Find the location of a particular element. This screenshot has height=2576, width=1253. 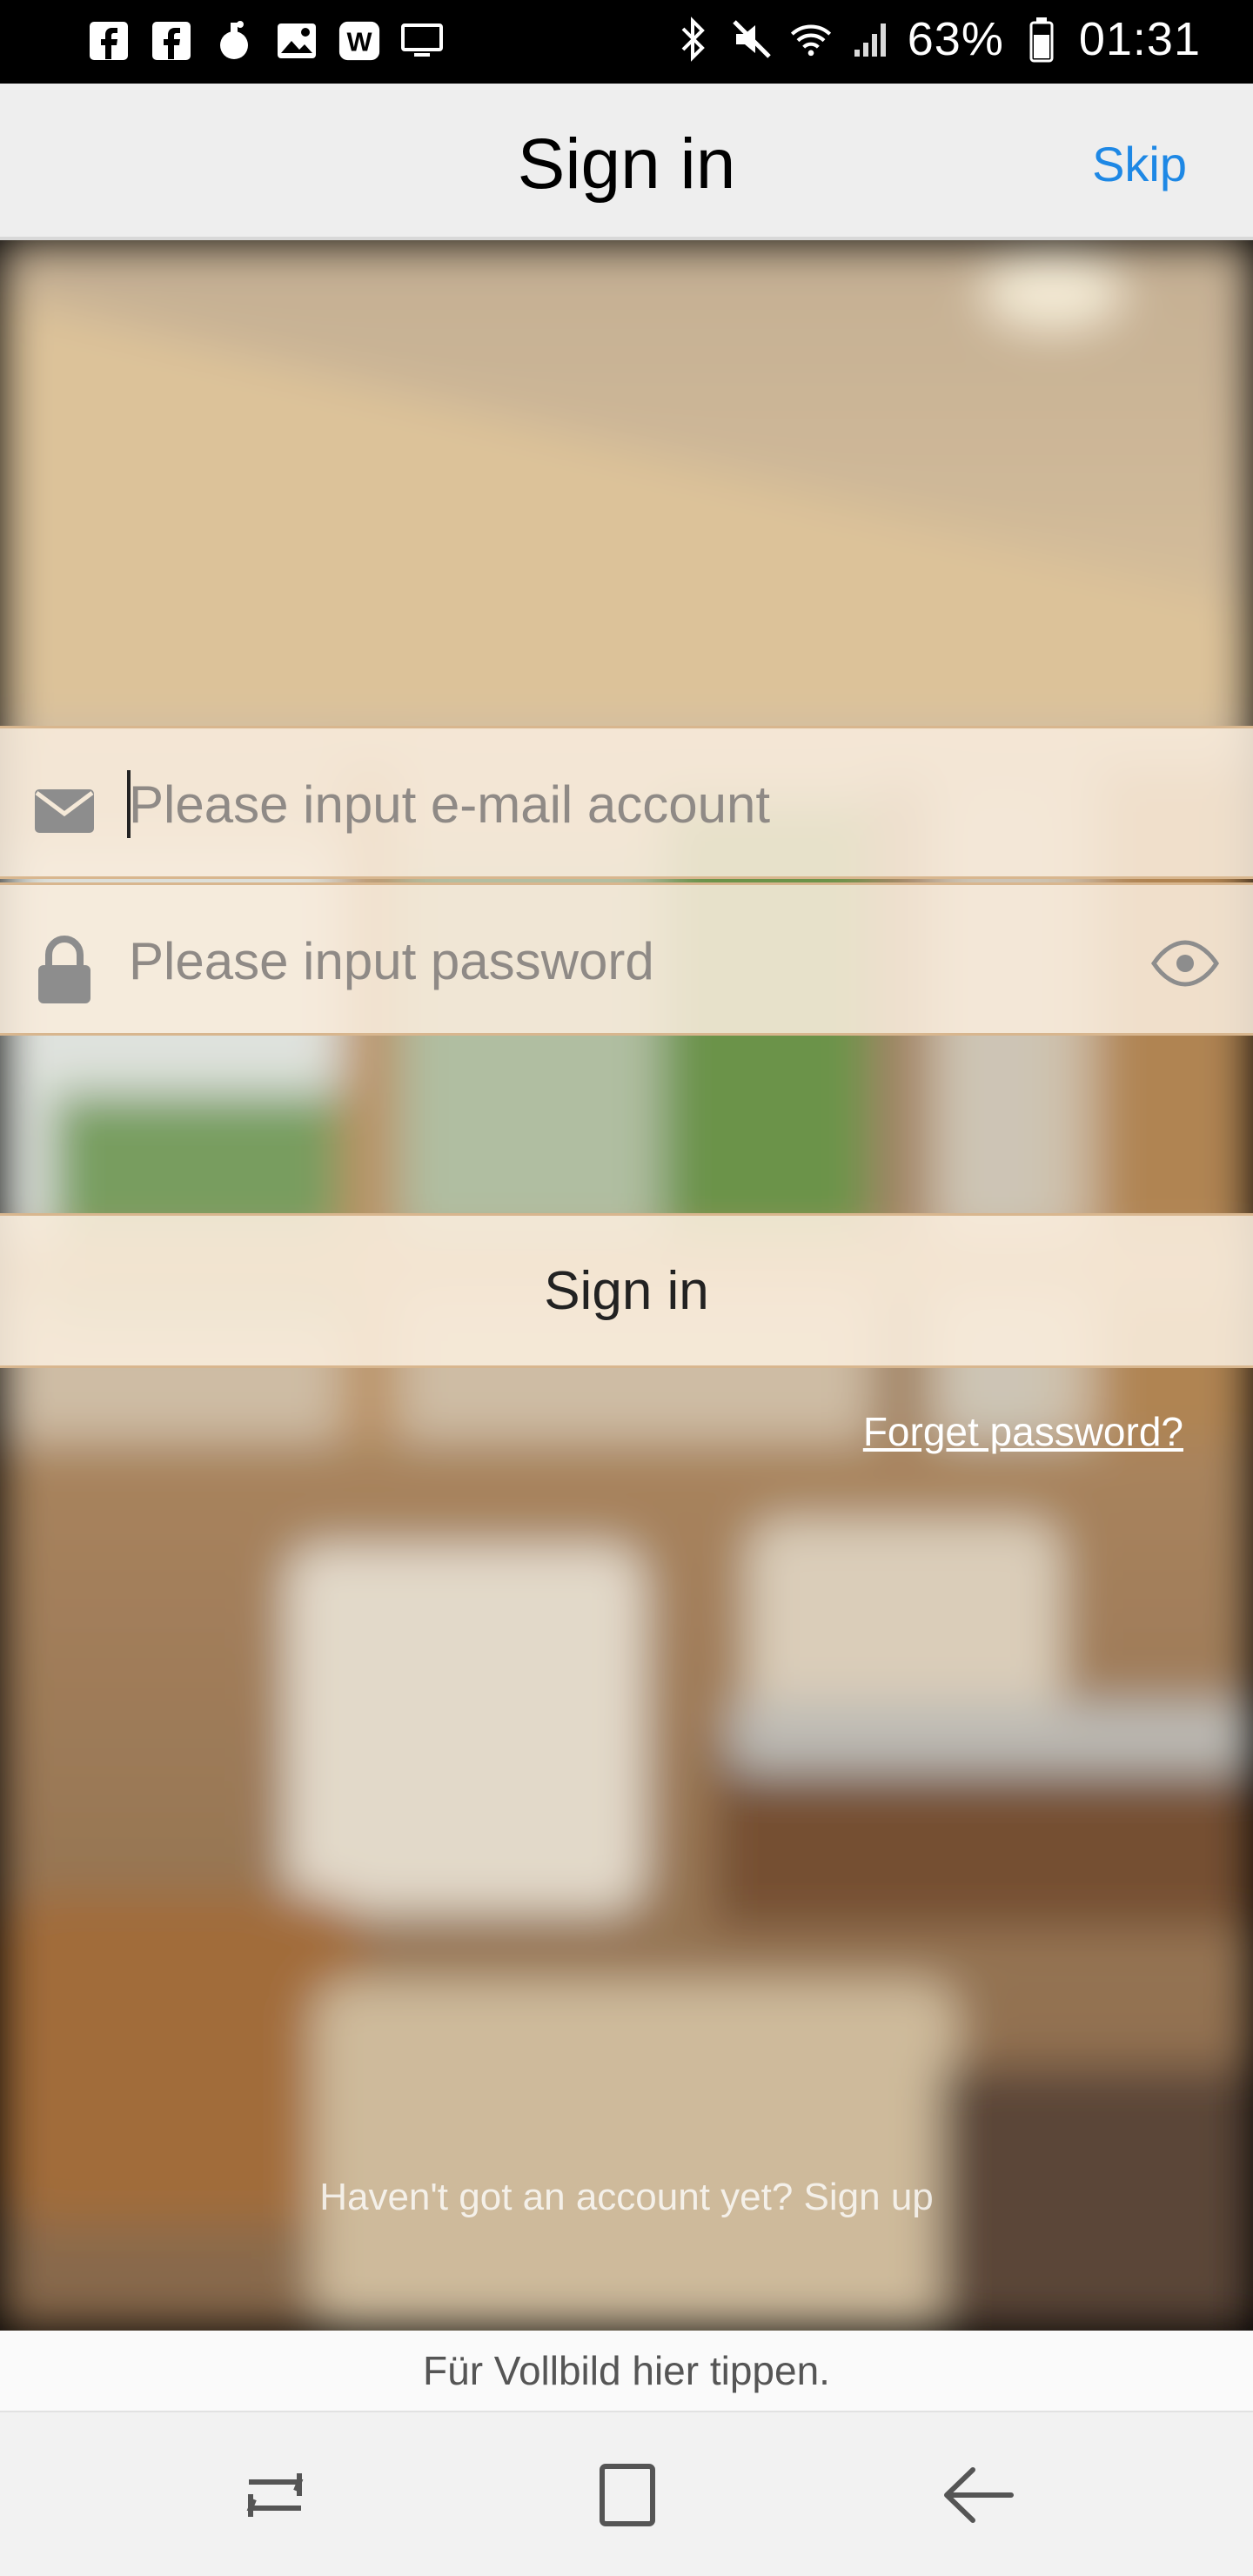

signal-icon is located at coordinates (870, 39).